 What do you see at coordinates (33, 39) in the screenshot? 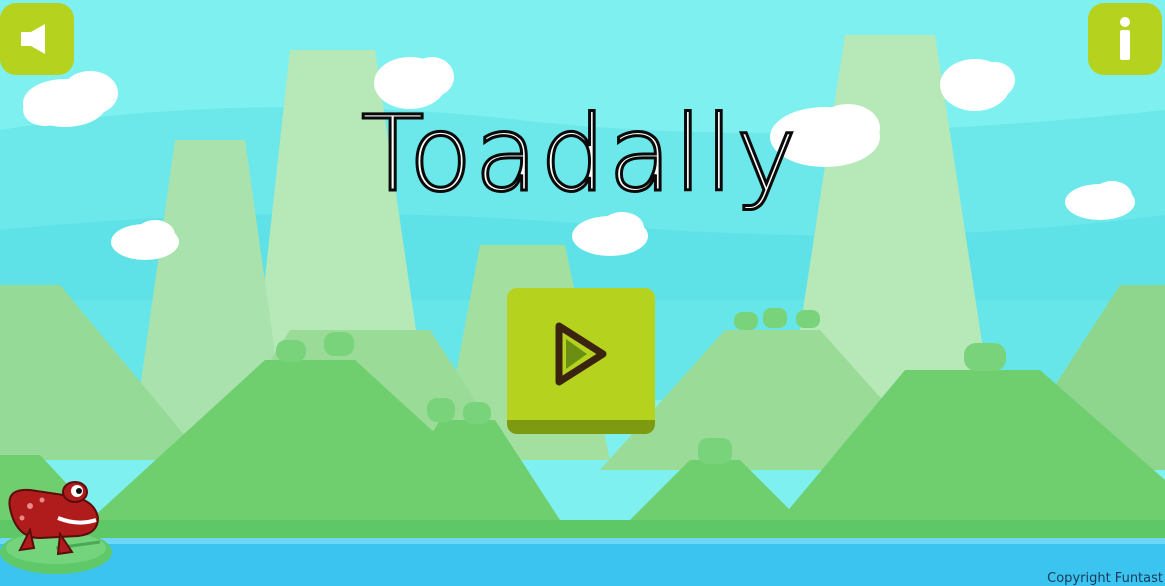
I see `speaker-icon` at bounding box center [33, 39].